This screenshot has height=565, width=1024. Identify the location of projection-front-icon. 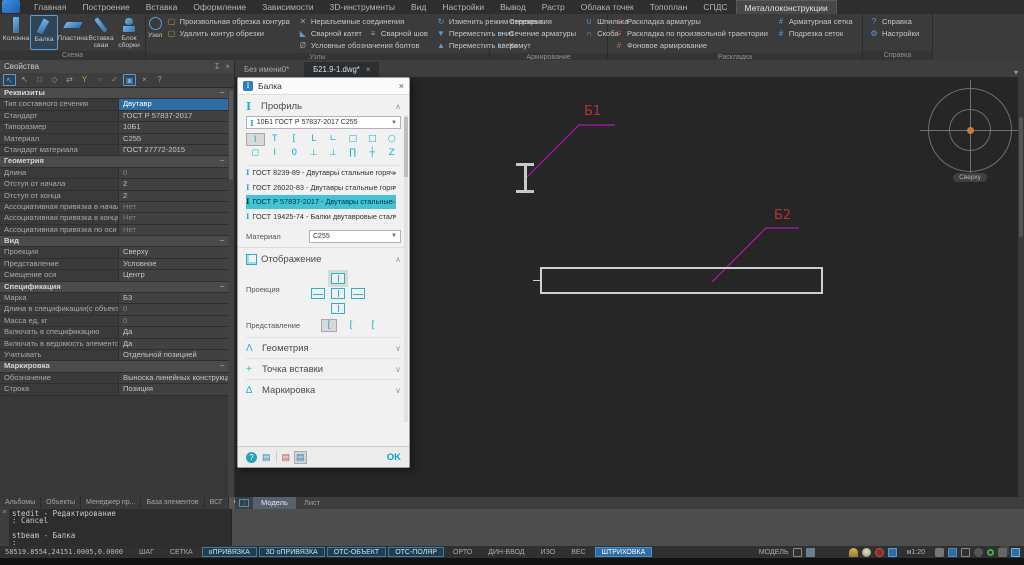
(318, 293).